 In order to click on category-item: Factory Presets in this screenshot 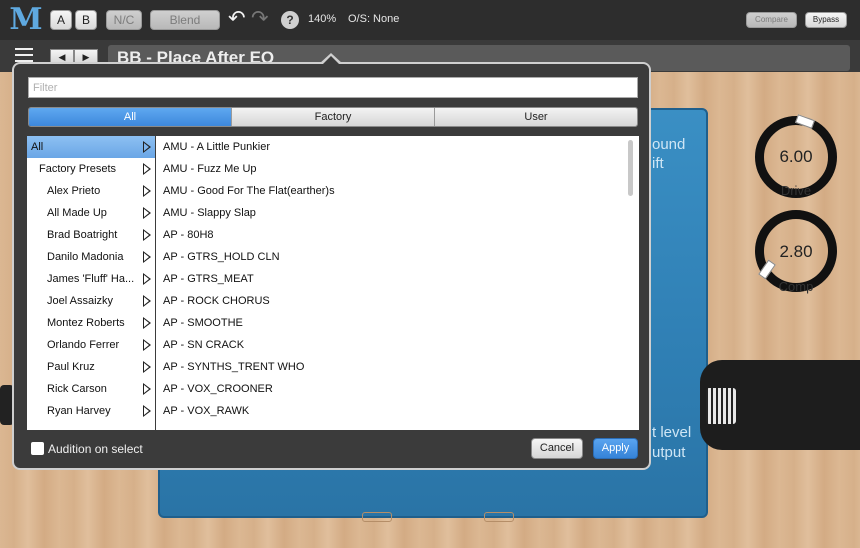, I will do `click(91, 169)`.